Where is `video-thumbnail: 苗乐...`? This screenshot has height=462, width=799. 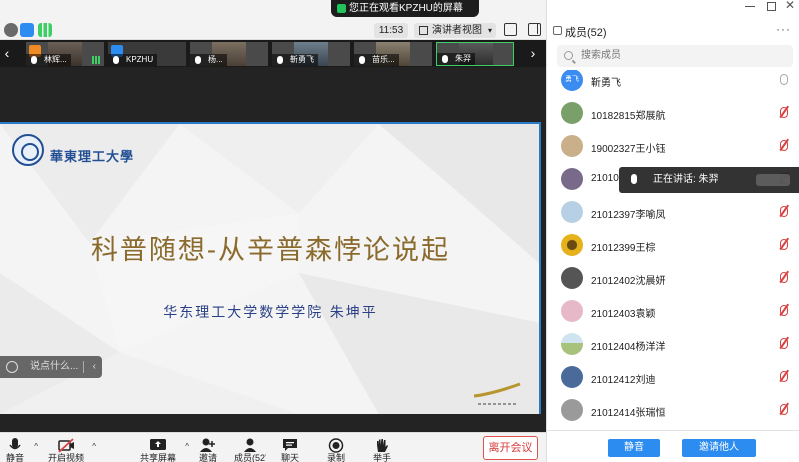 video-thumbnail: 苗乐... is located at coordinates (393, 54).